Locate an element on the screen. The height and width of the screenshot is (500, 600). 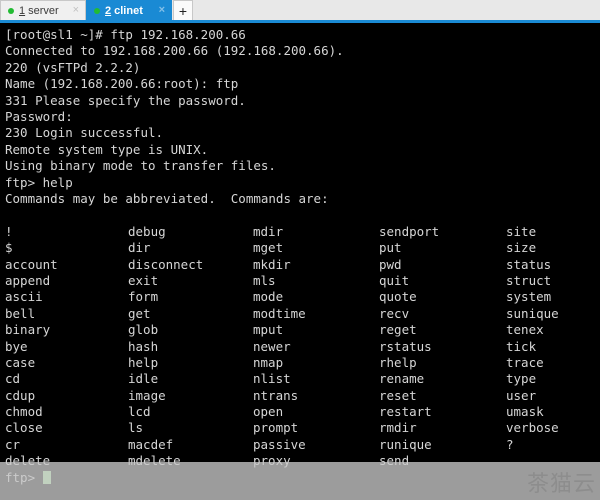
tab-1-server: 1 server × is located at coordinates (43, 10).